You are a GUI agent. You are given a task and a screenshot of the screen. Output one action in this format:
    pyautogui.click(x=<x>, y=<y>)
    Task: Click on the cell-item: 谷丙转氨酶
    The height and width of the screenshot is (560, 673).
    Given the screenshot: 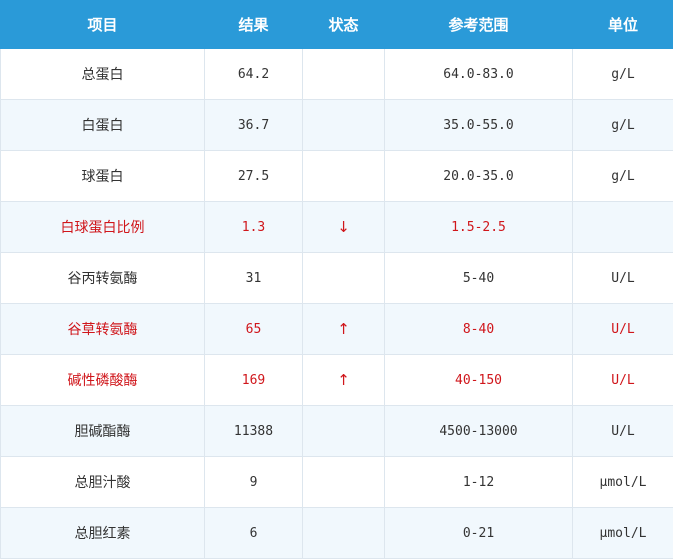 What is the action you would take?
    pyautogui.click(x=102, y=278)
    